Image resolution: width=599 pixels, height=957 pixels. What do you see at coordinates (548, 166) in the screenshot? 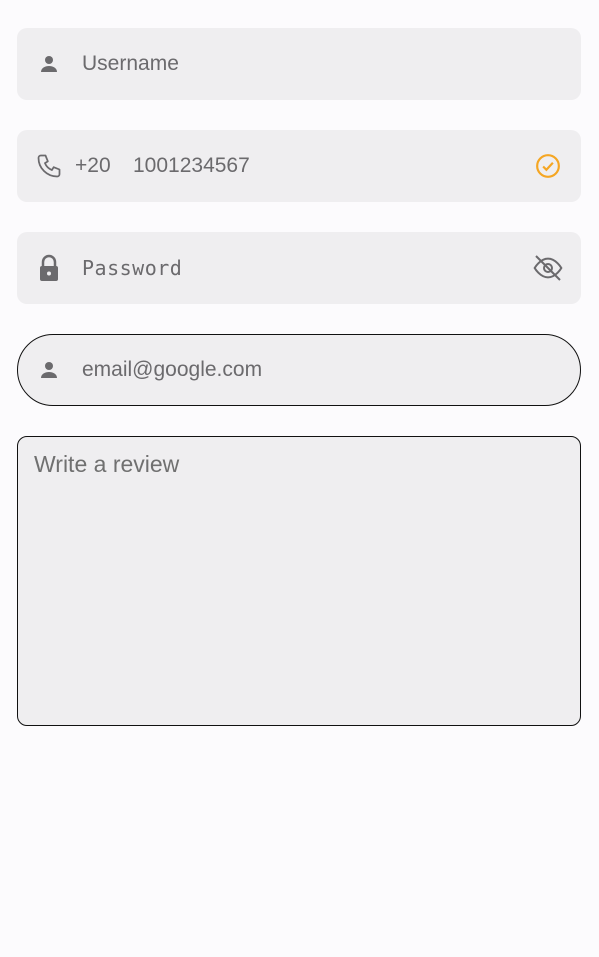
I see `check-circle-icon` at bounding box center [548, 166].